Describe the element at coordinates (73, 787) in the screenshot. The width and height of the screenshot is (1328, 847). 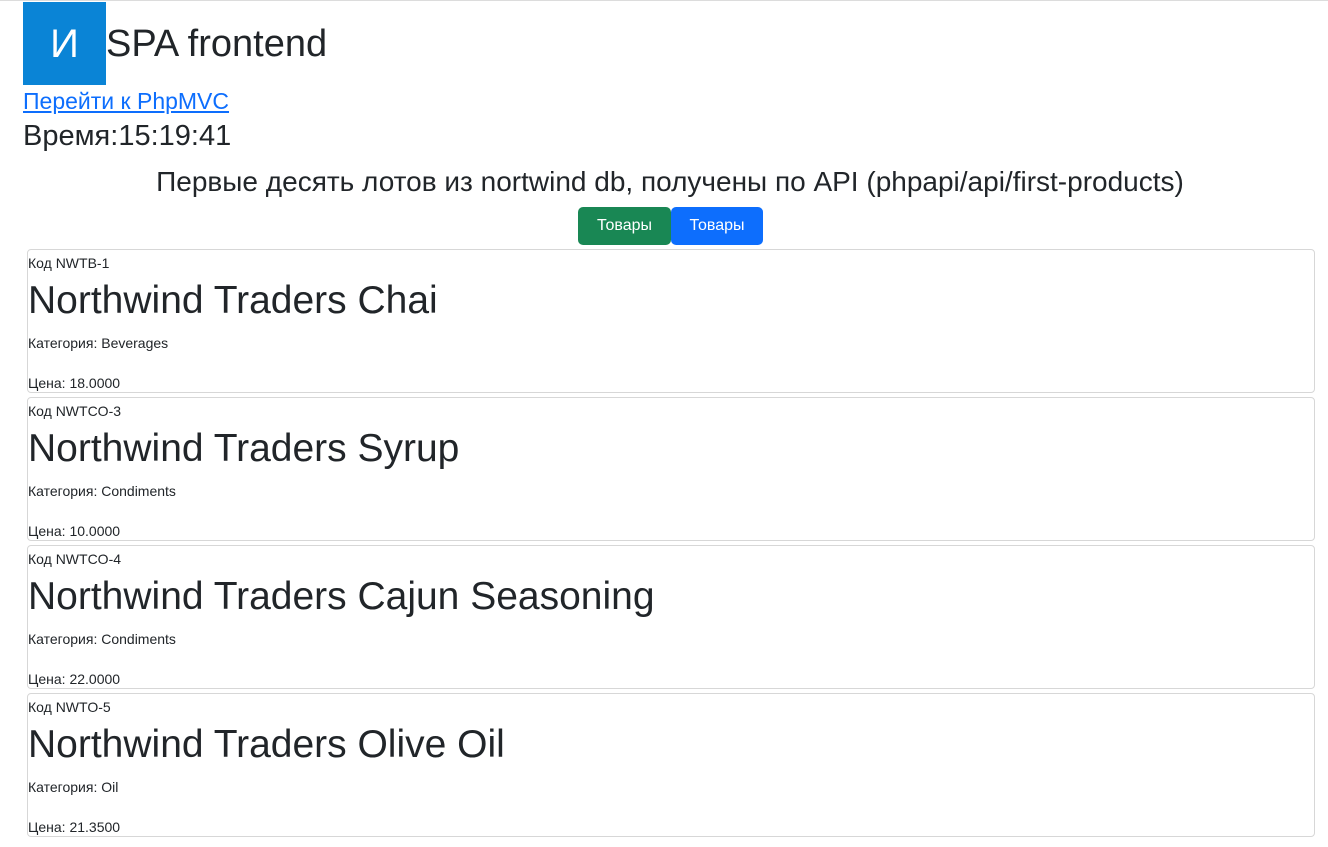
I see `product-category: Категория: Oil` at that location.